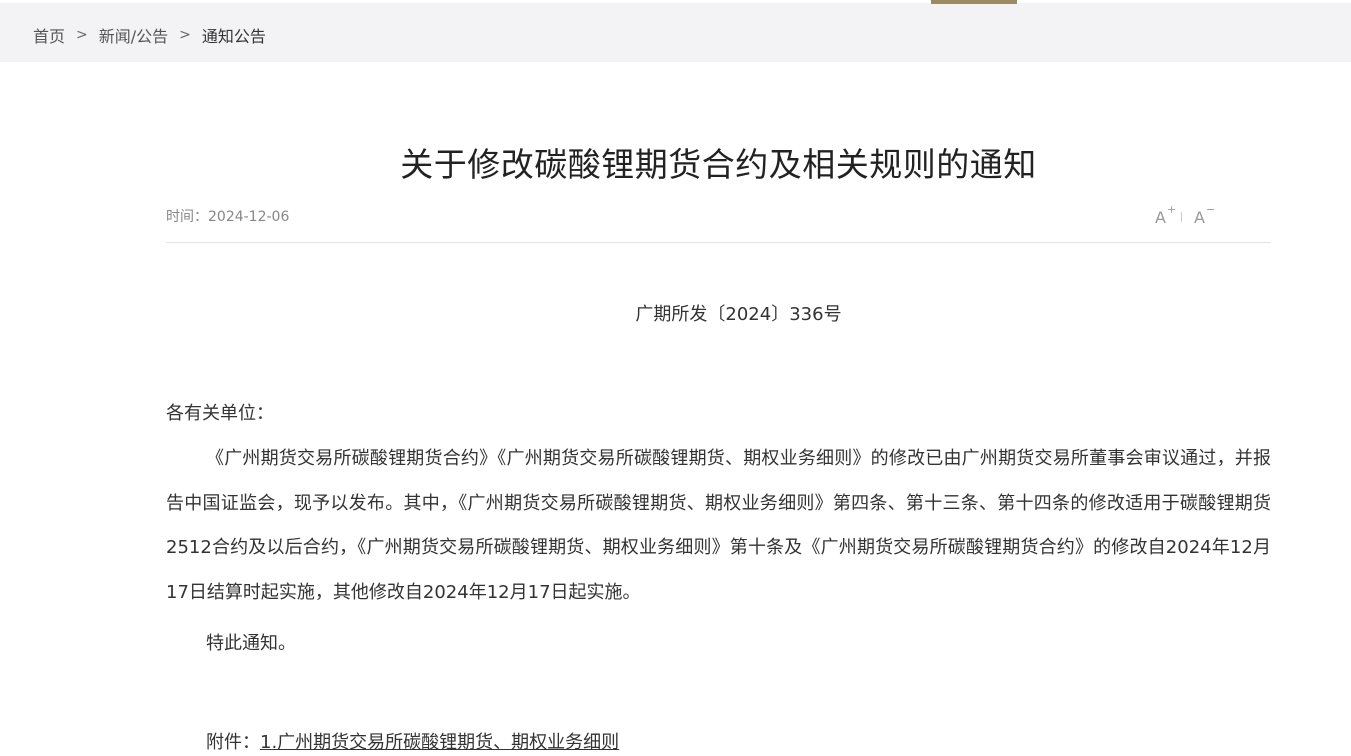  What do you see at coordinates (133, 35) in the screenshot?
I see `breadcrumb-news: 新闻/公告` at bounding box center [133, 35].